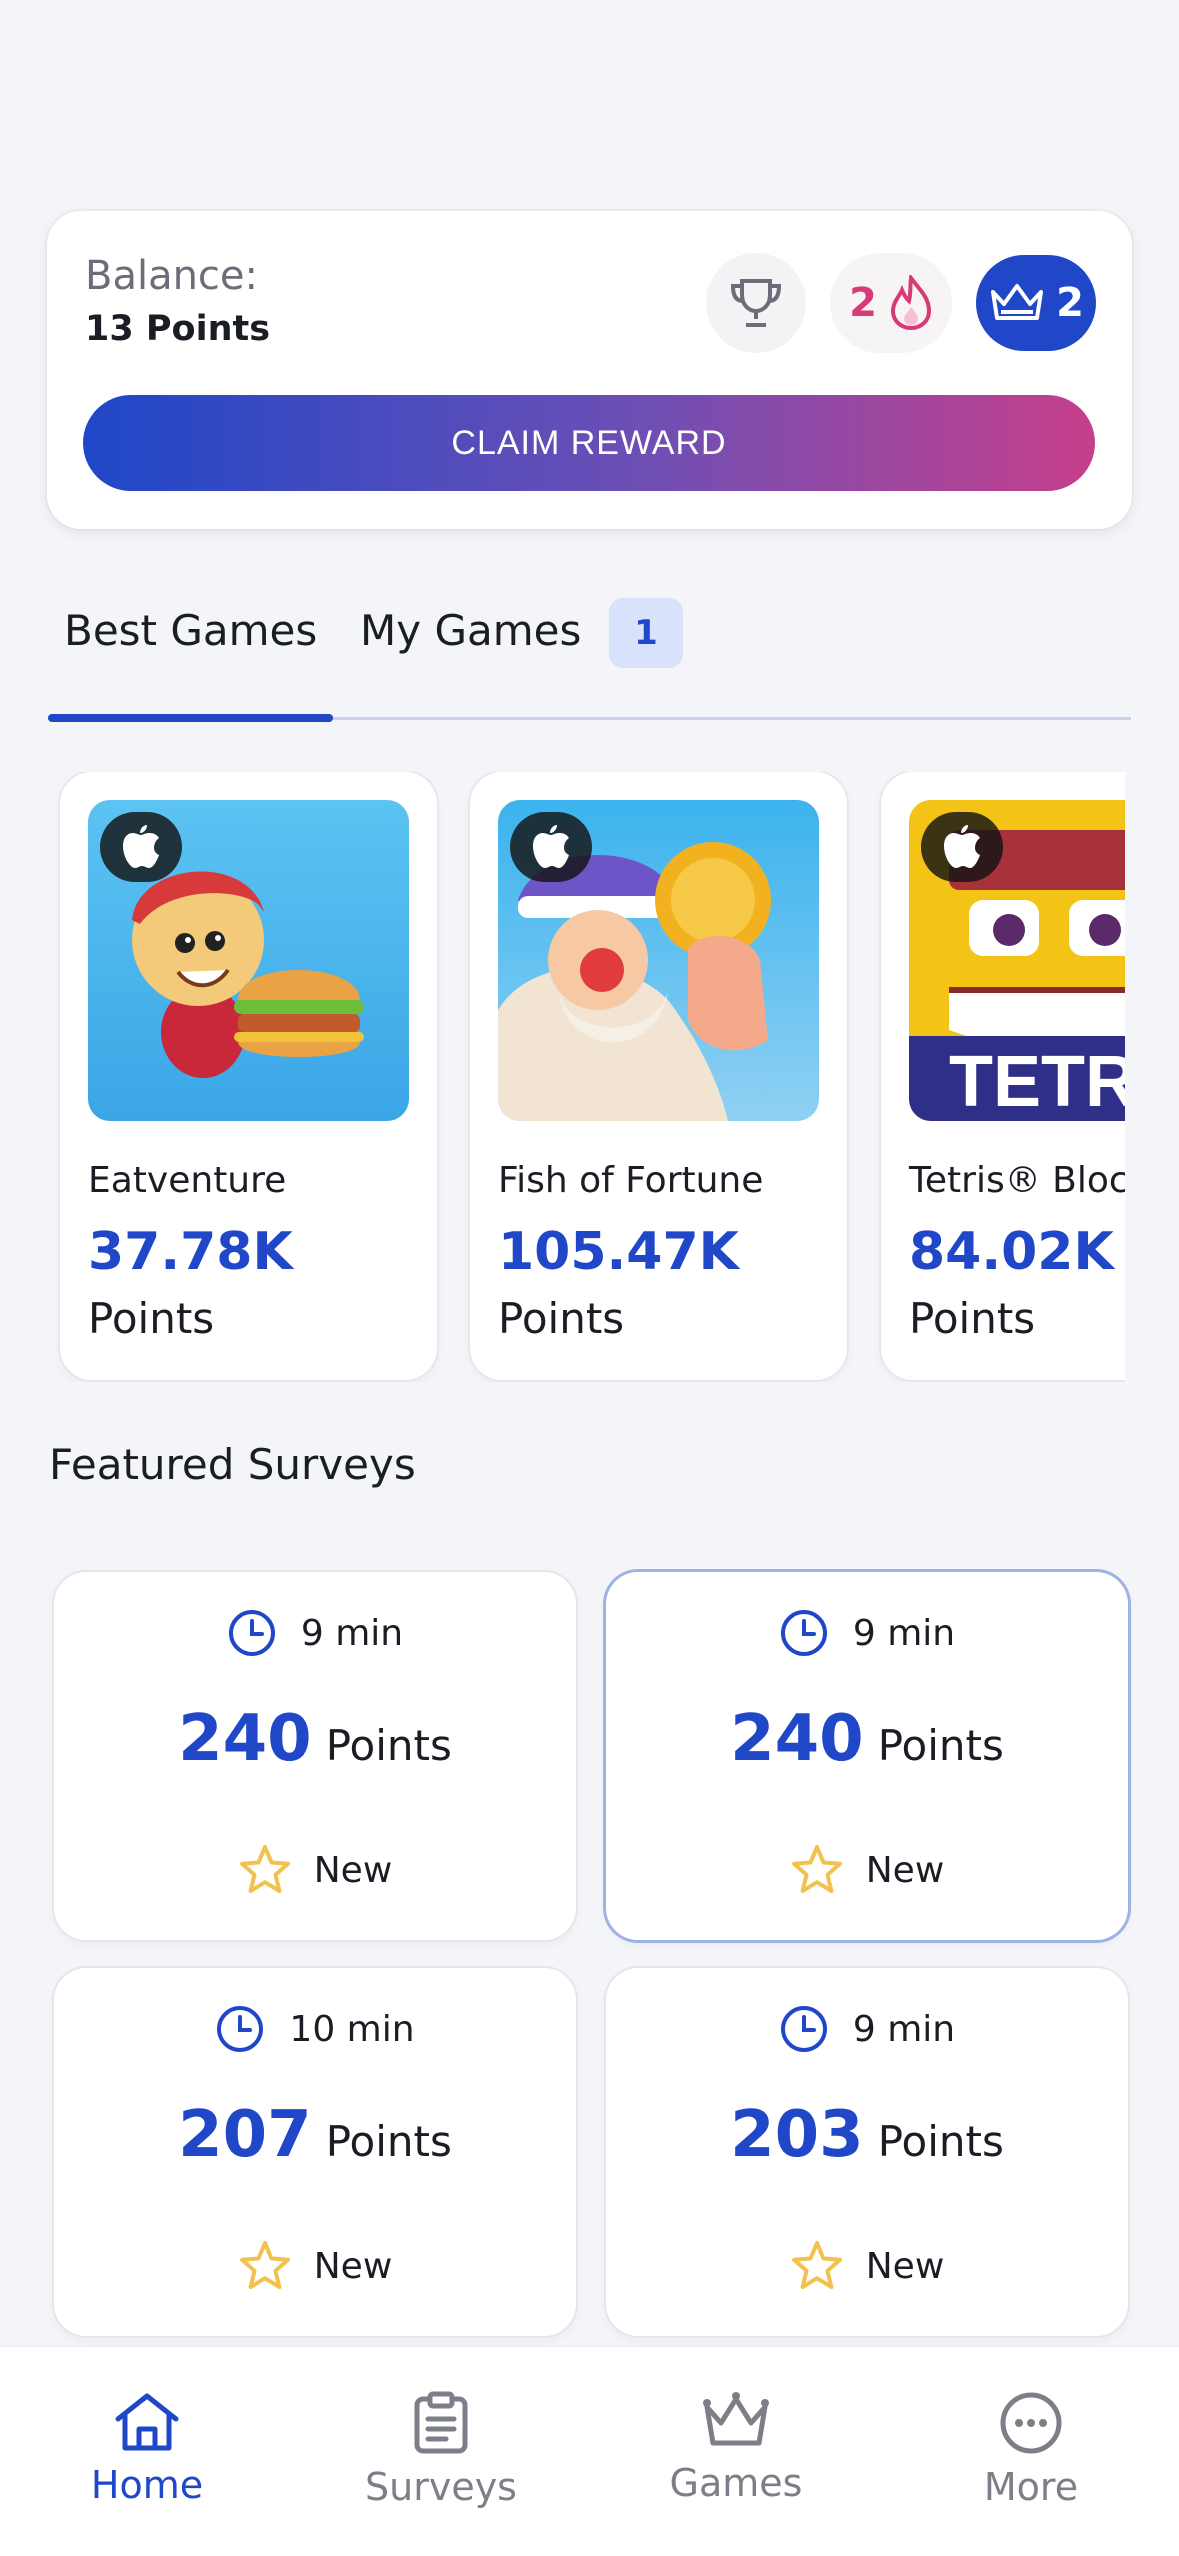 The height and width of the screenshot is (2556, 1179). I want to click on game-points: 84.02K, so click(1011, 1252).